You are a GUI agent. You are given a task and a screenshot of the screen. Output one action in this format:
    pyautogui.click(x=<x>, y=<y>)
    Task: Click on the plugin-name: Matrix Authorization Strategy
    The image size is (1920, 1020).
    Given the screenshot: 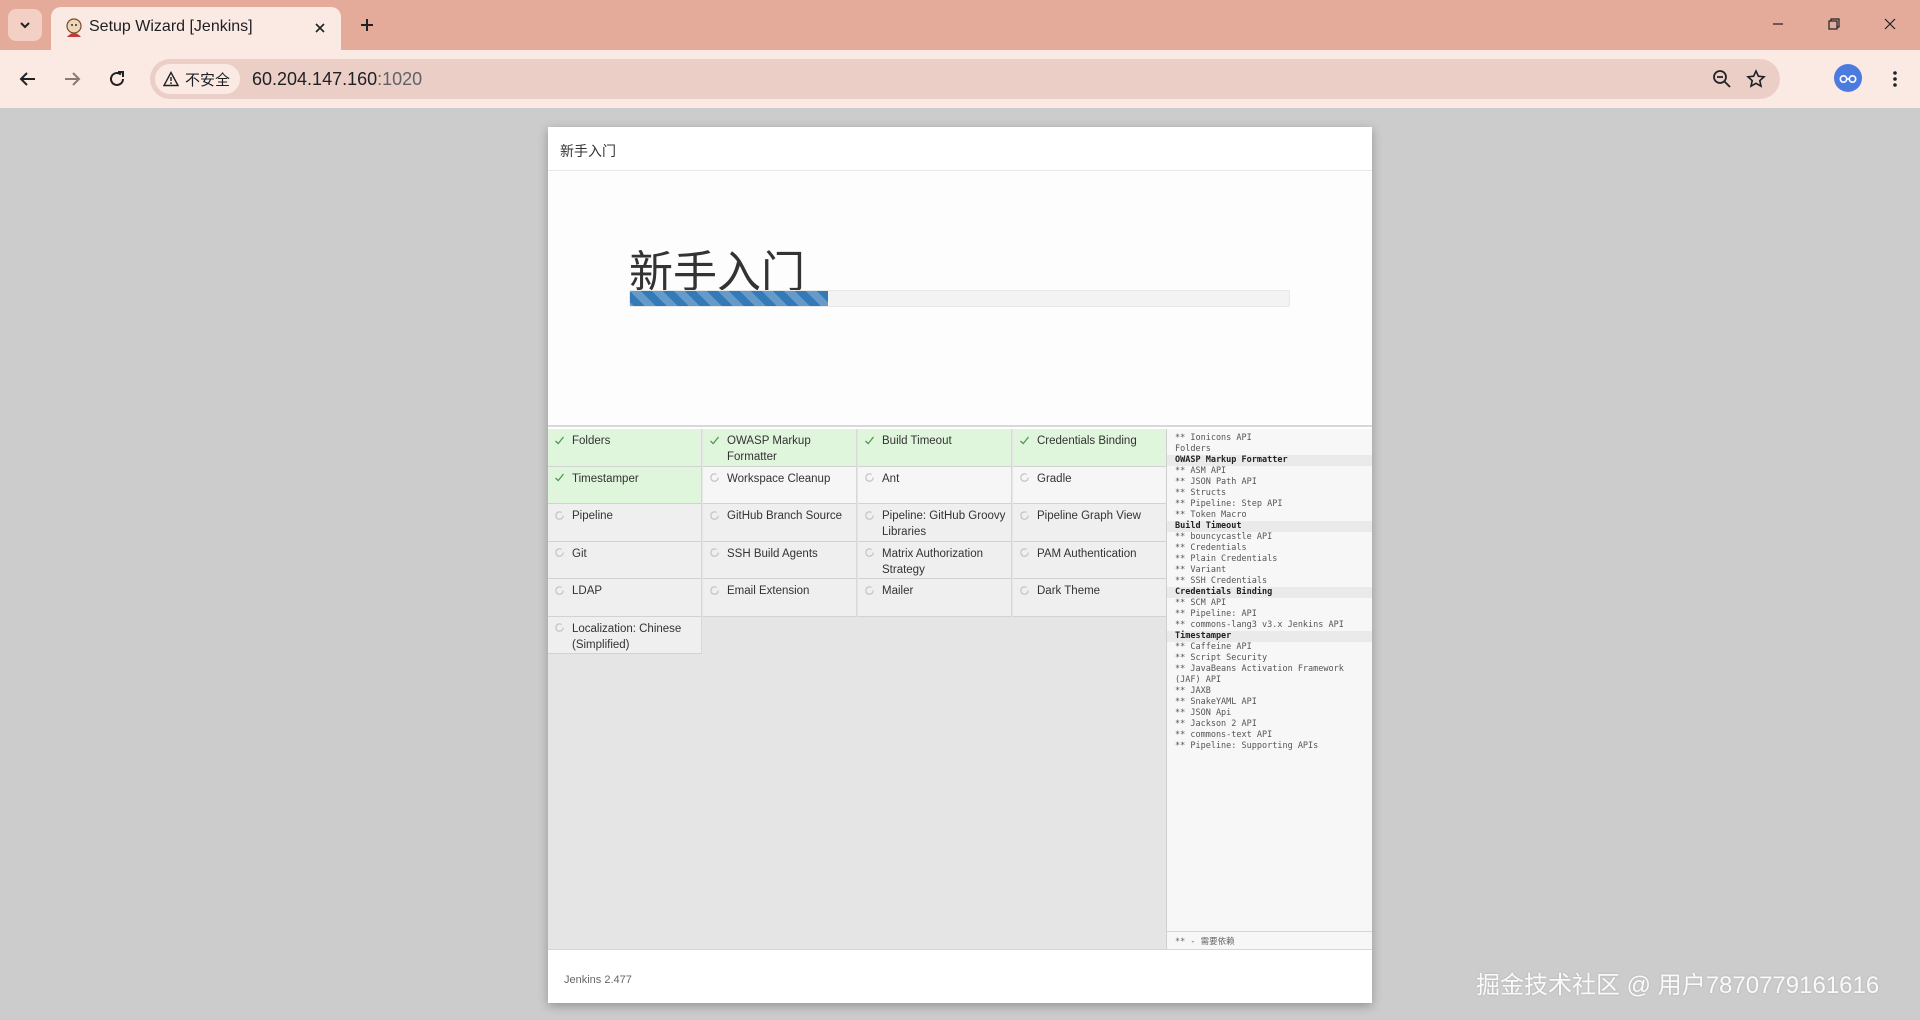 What is the action you would take?
    pyautogui.click(x=932, y=561)
    